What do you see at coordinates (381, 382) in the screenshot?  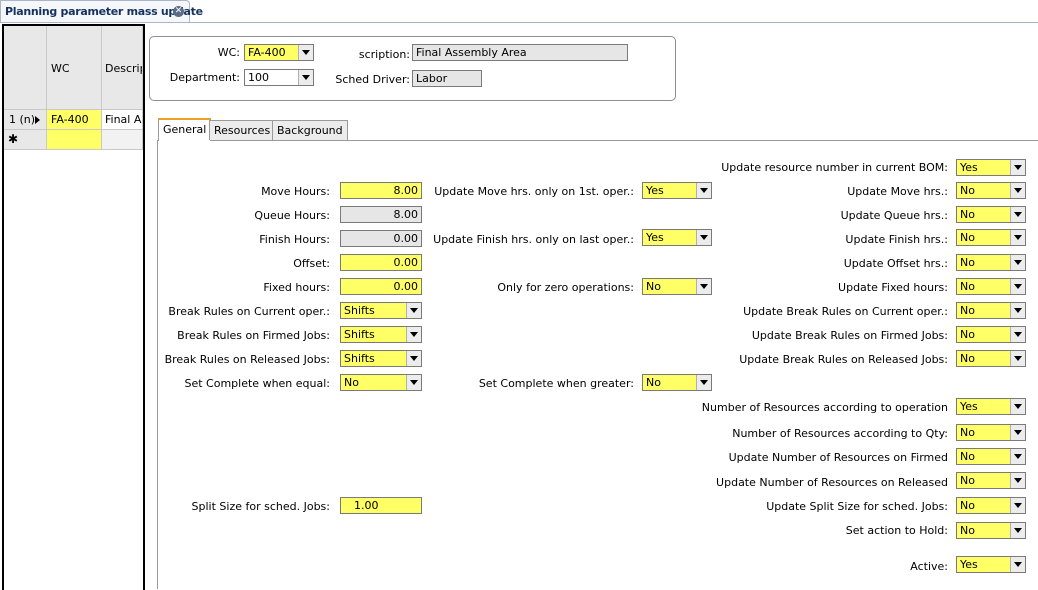 I see `set-complete-equal-select: No` at bounding box center [381, 382].